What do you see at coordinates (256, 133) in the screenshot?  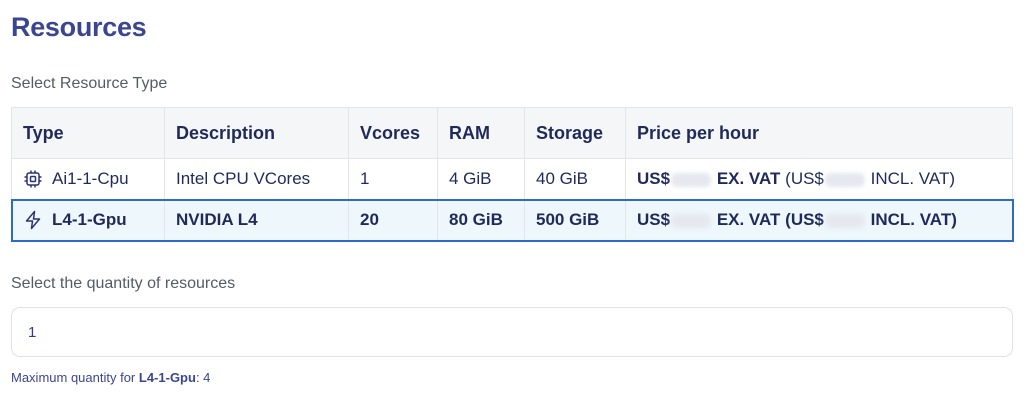 I see `column-header-description: Description` at bounding box center [256, 133].